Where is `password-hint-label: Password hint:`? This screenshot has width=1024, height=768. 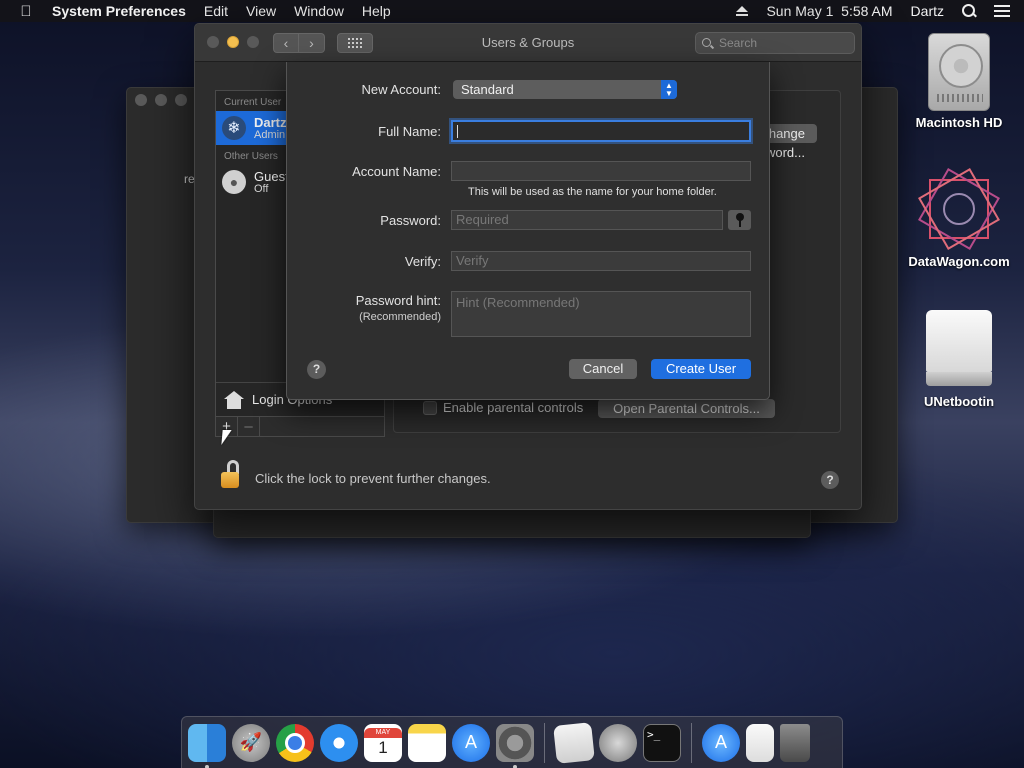
password-hint-label: Password hint: is located at coordinates (398, 300).